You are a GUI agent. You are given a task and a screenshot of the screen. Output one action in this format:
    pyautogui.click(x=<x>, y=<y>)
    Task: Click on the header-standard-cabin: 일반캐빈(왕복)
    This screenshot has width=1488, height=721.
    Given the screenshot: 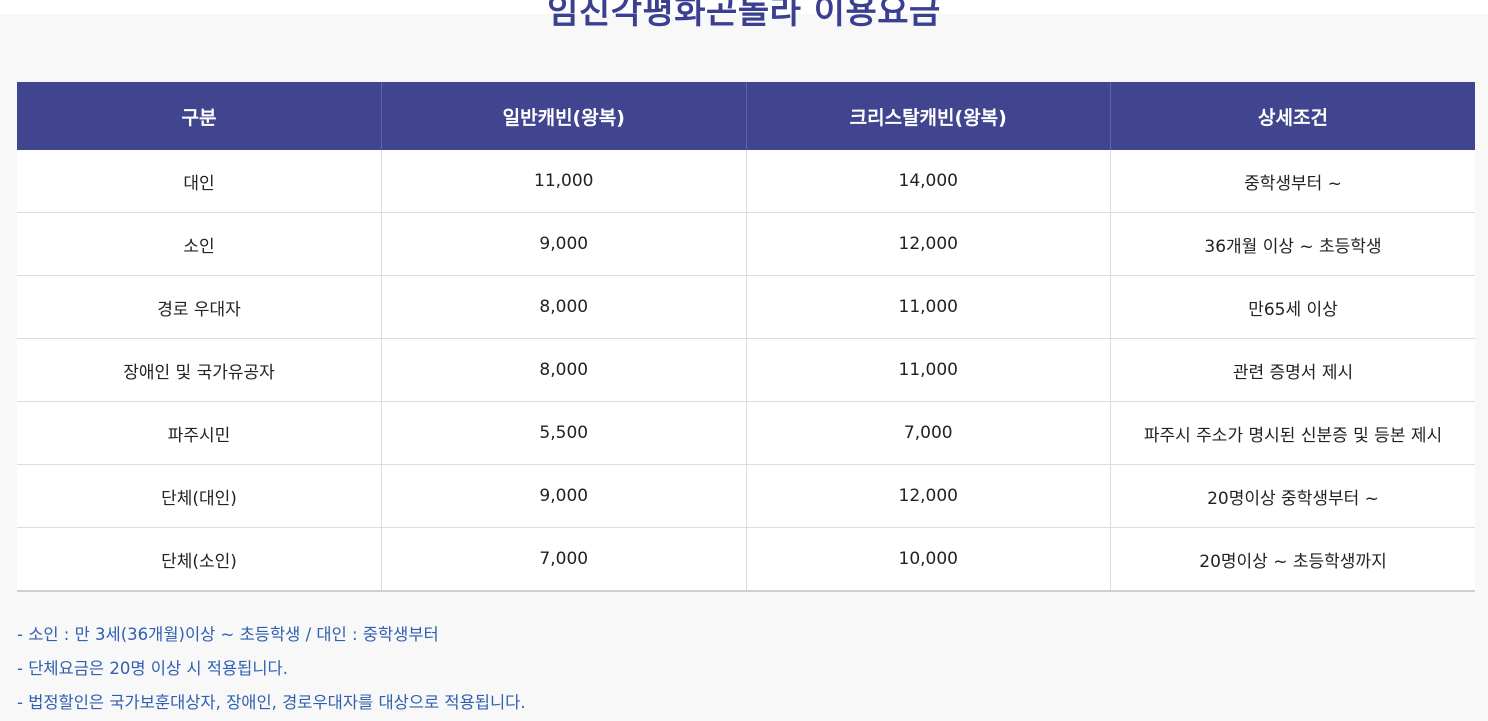 What is the action you would take?
    pyautogui.click(x=563, y=116)
    